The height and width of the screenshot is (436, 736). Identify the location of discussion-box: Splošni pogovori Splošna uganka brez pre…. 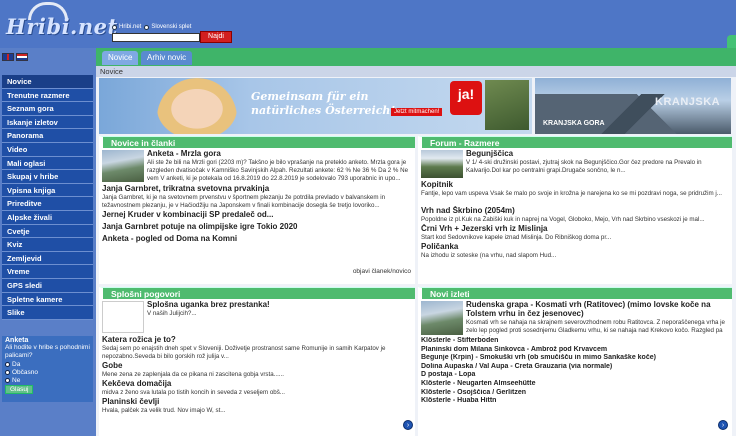
(257, 361).